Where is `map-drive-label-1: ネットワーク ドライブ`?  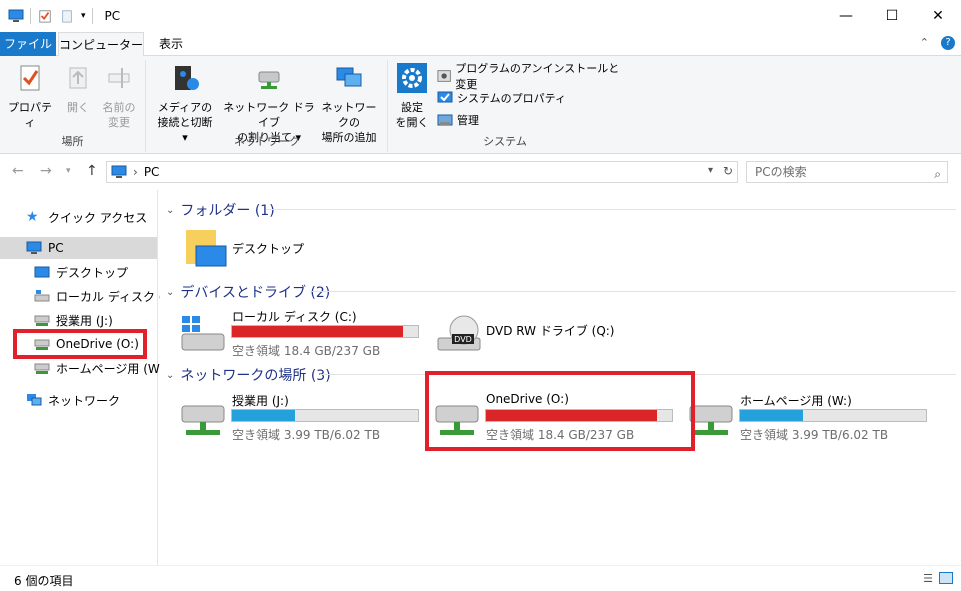
map-drive-label-1: ネットワーク ドライブ is located at coordinates (269, 115).